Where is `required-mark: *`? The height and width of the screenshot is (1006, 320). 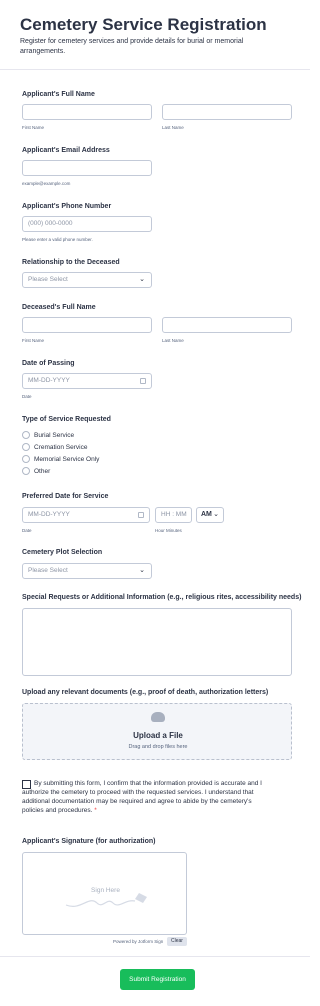 required-mark: * is located at coordinates (95, 810).